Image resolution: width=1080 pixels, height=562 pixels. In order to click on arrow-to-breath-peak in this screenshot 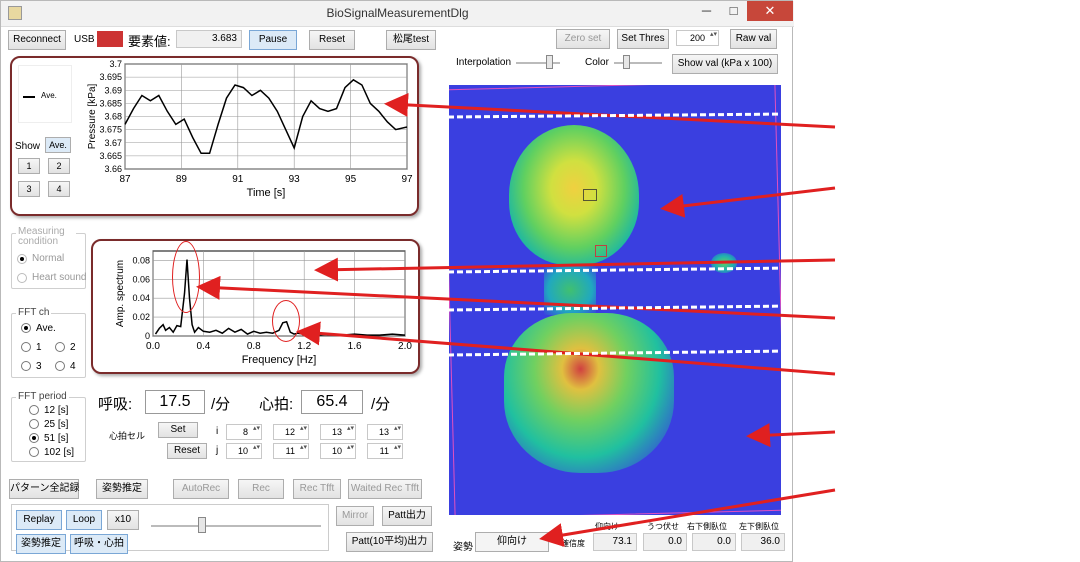, I will do `click(516, 297)`.